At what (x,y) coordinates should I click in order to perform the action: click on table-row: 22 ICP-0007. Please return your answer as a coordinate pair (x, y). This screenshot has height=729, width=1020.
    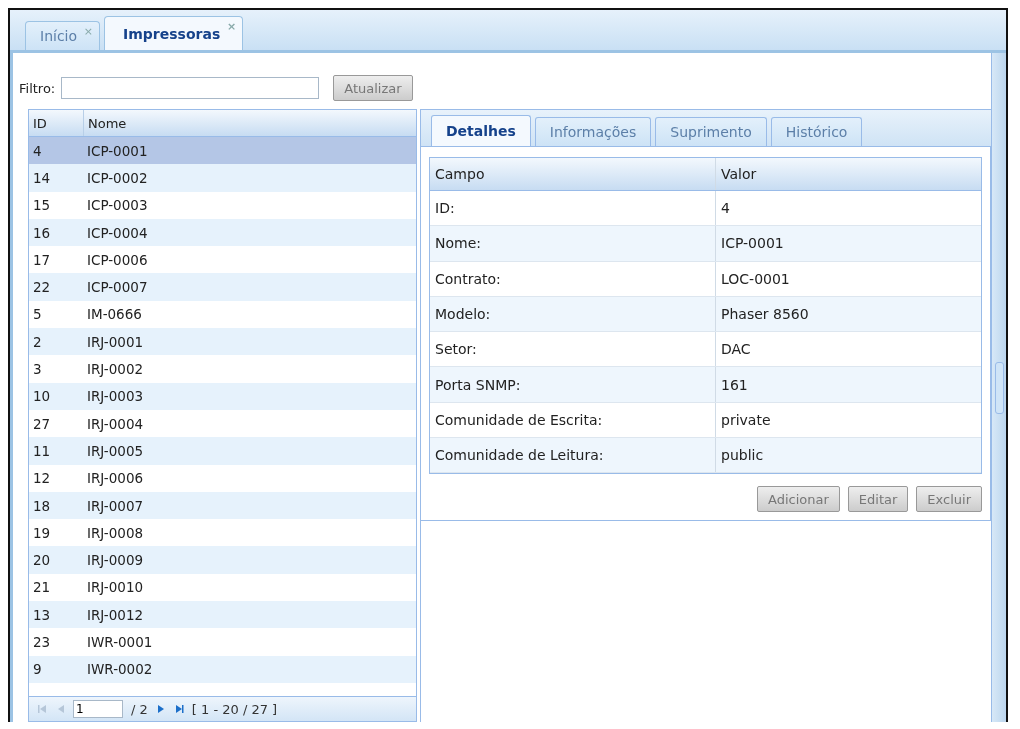
    Looking at the image, I should click on (222, 287).